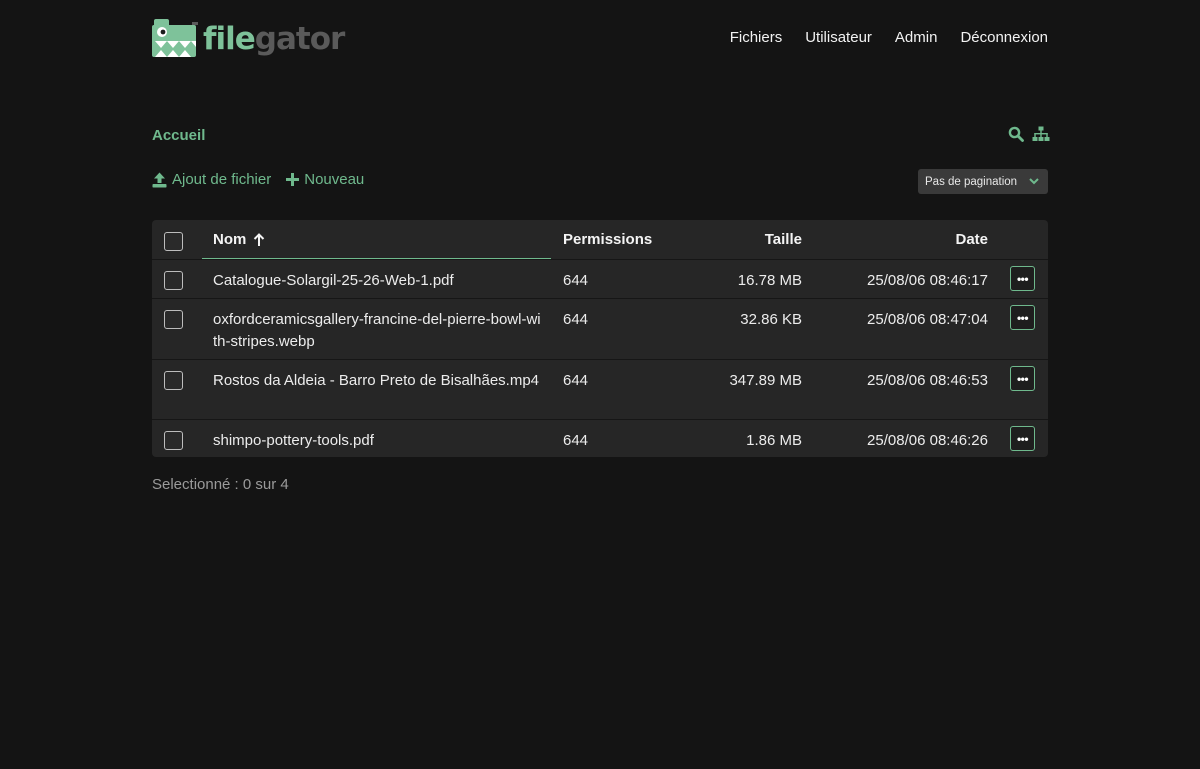 Image resolution: width=1200 pixels, height=769 pixels. I want to click on nav-admin: Admin, so click(916, 37).